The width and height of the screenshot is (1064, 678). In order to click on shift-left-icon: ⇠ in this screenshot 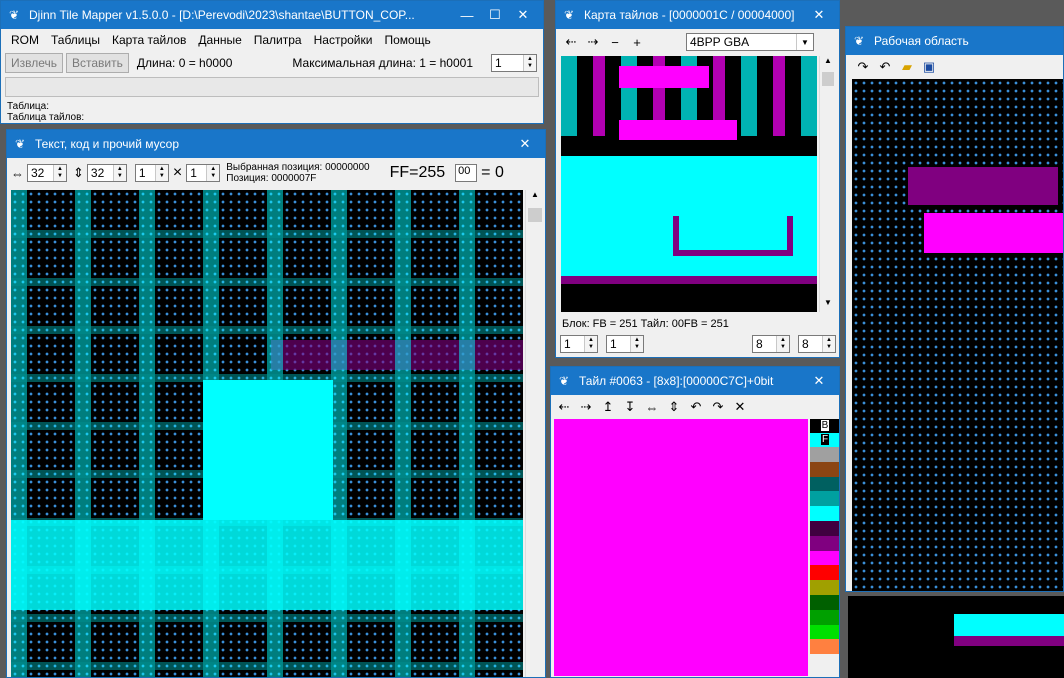, I will do `click(564, 407)`.